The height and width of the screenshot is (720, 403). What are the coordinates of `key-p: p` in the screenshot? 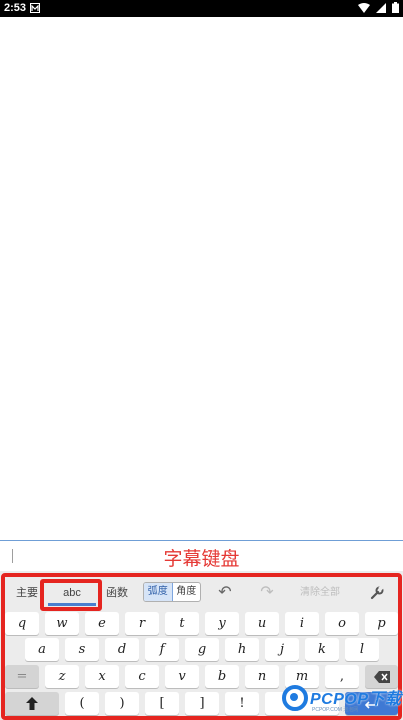 It's located at (381, 623).